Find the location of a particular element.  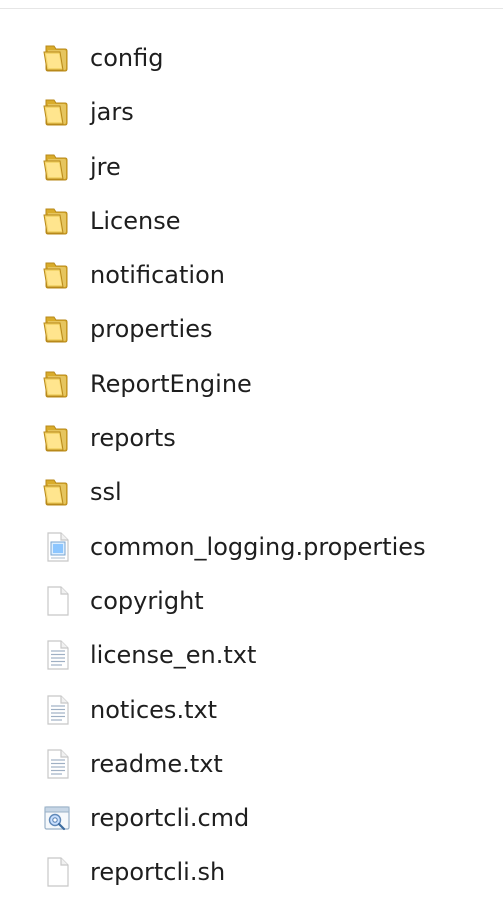

file-list-item: notification is located at coordinates (251, 274).